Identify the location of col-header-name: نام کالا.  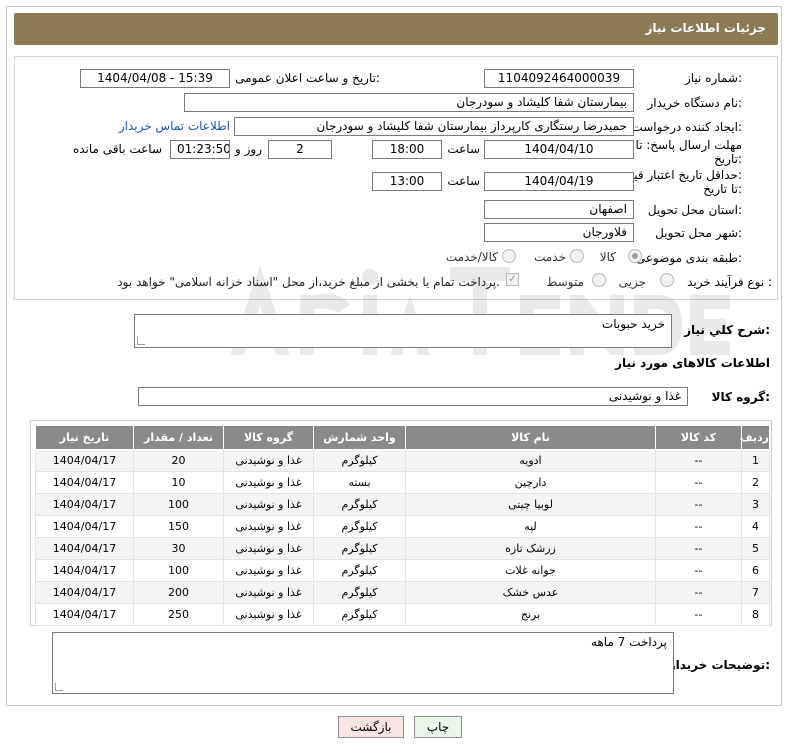
(530, 437).